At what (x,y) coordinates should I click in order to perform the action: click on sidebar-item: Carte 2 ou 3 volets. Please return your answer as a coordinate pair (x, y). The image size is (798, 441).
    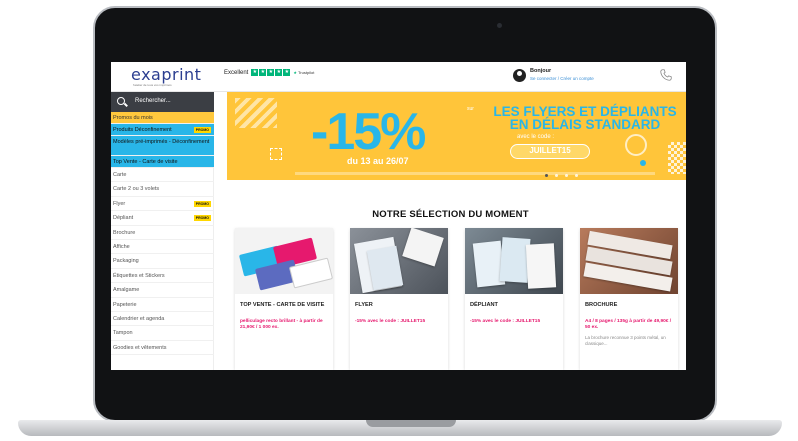
    Looking at the image, I should click on (162, 189).